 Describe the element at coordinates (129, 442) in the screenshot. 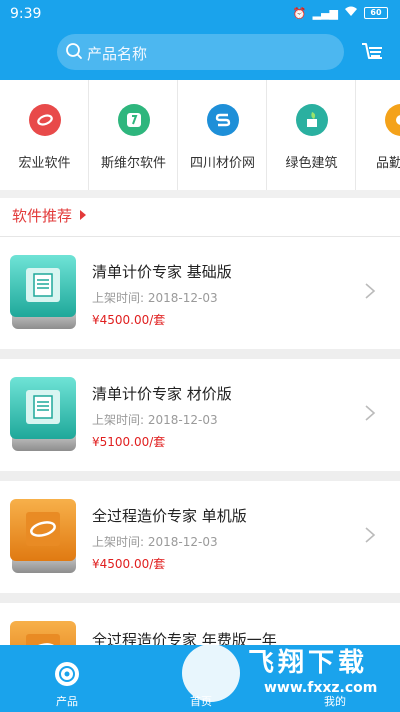

I see `product-price: ¥5100.00/套` at that location.